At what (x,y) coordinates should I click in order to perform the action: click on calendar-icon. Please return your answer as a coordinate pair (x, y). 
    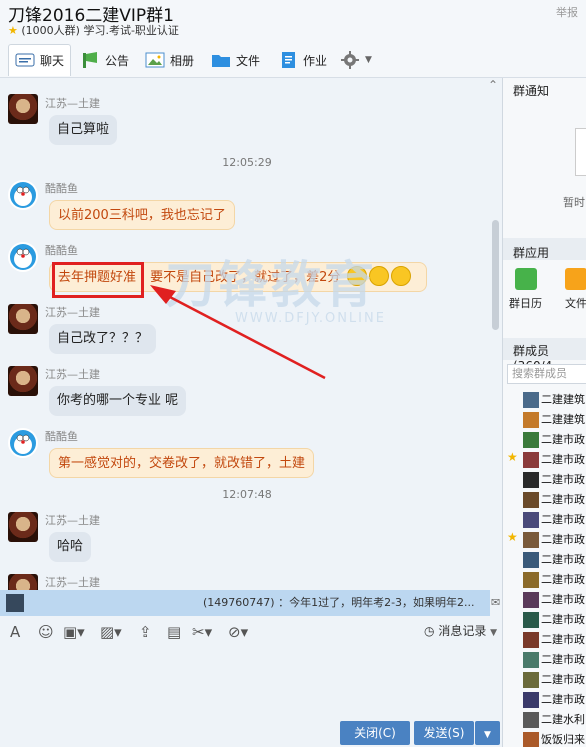
    Looking at the image, I should click on (525, 279).